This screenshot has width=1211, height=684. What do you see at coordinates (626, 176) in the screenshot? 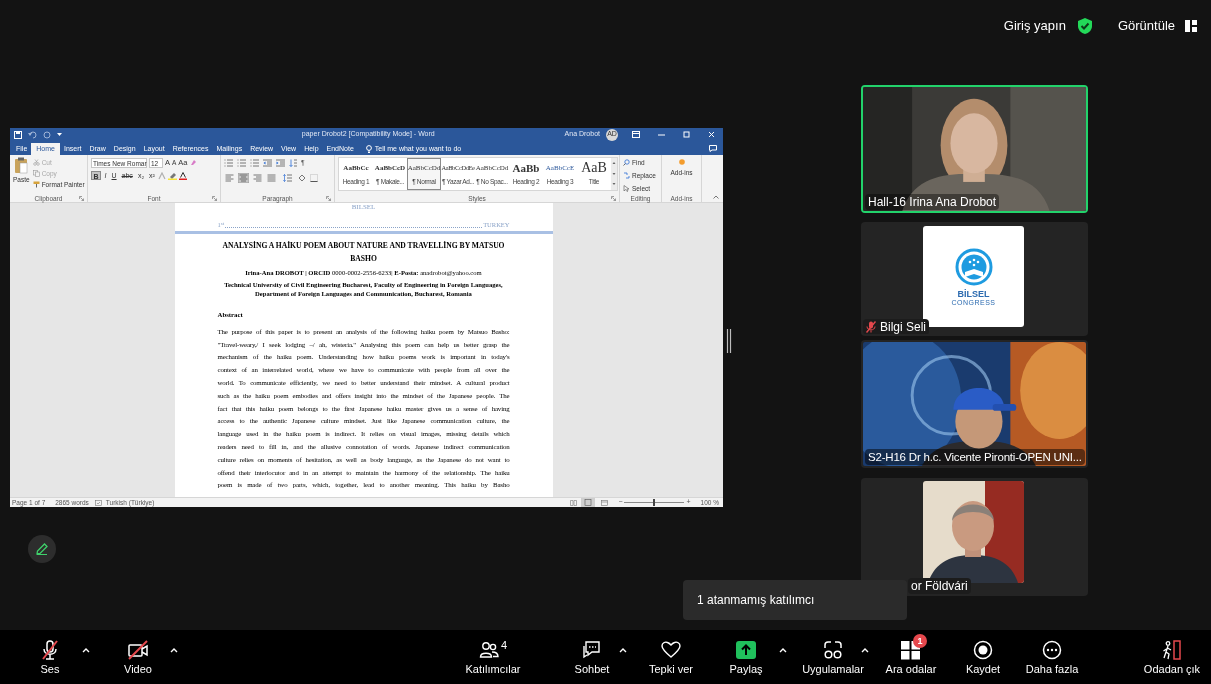
I see `replace-icon` at bounding box center [626, 176].